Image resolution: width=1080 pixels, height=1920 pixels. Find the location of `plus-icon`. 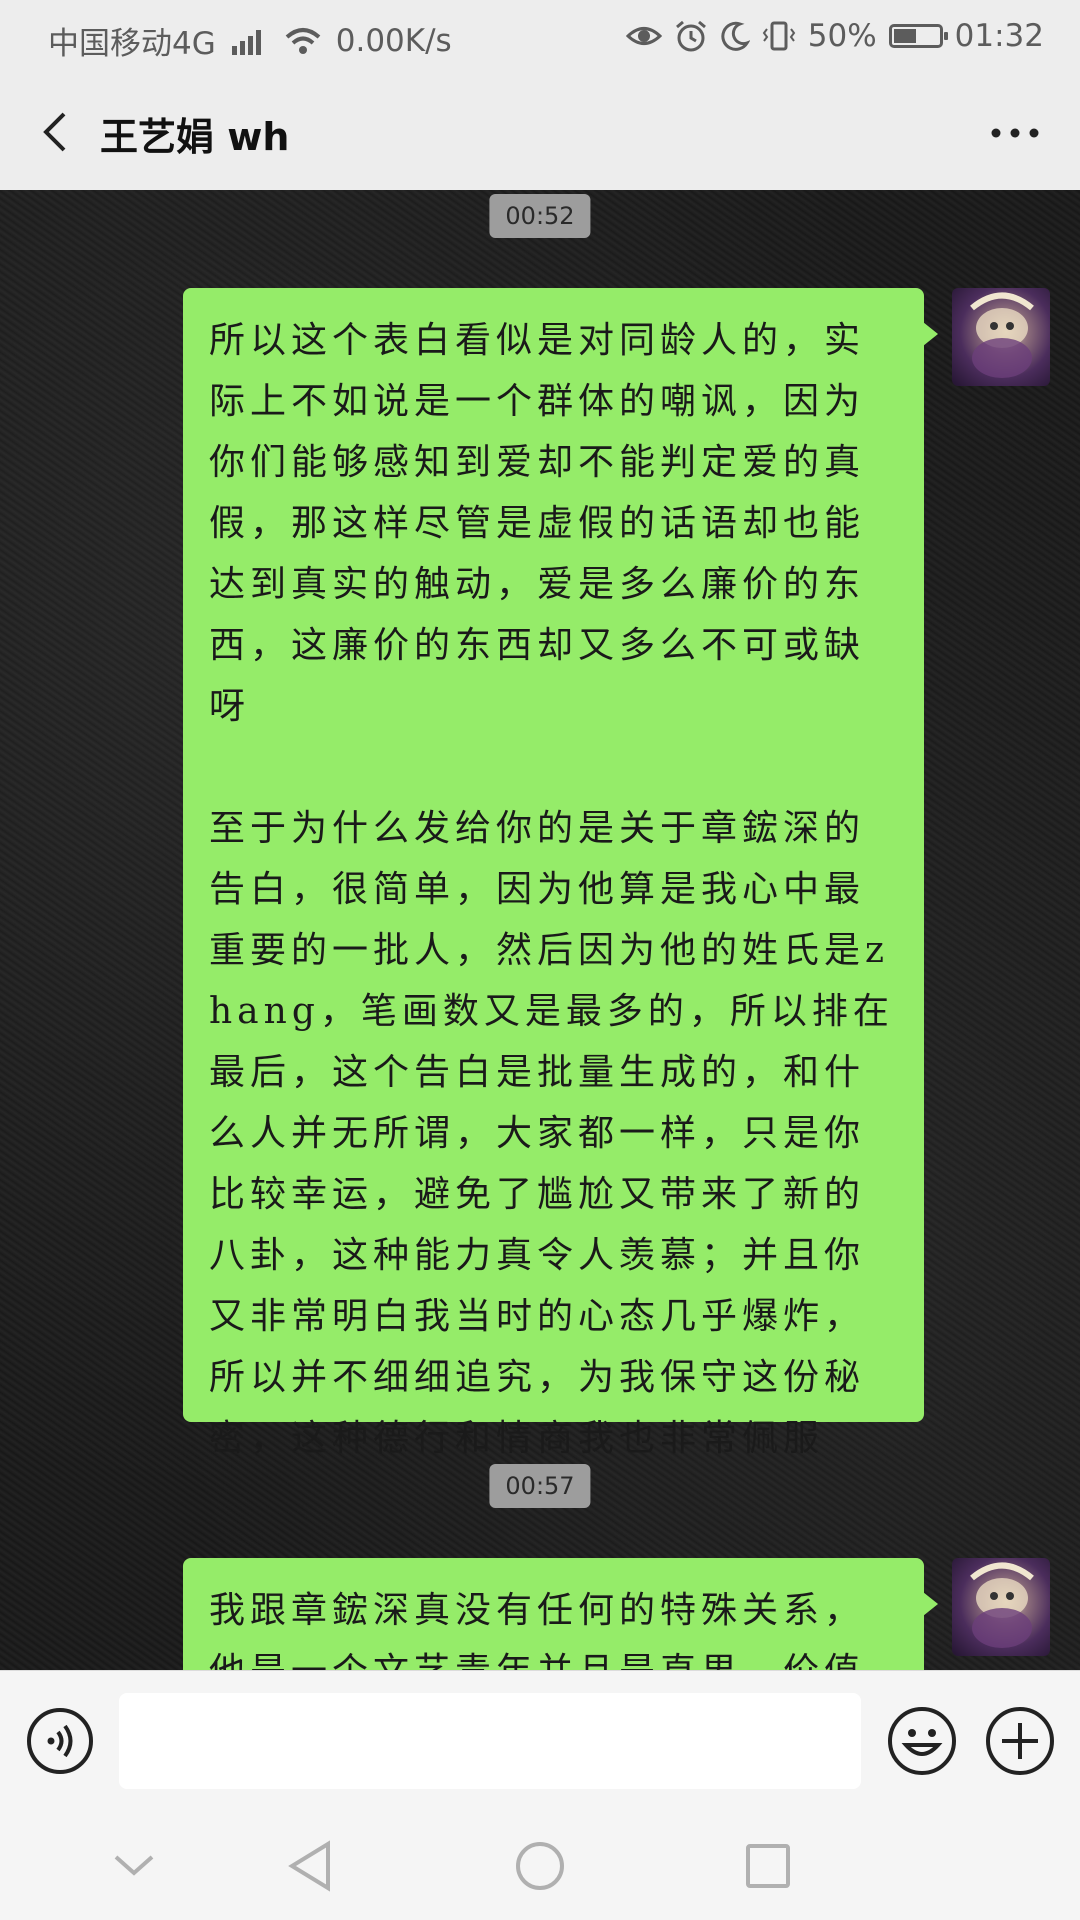

plus-icon is located at coordinates (1020, 1741).